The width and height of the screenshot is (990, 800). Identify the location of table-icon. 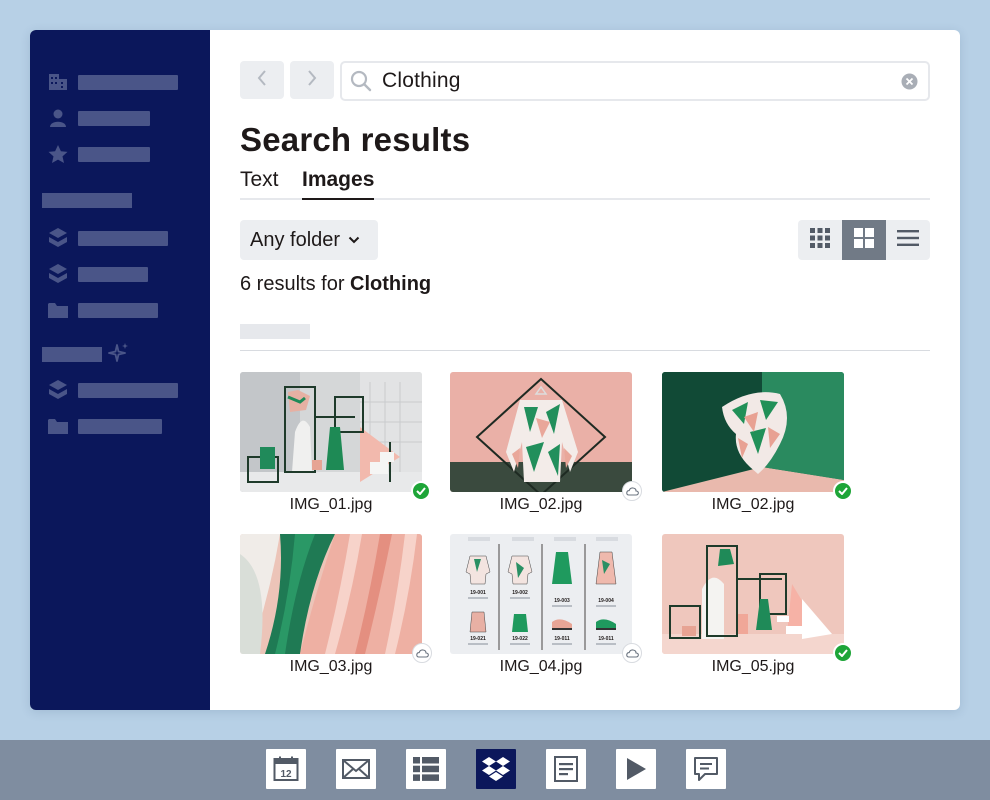
(426, 769).